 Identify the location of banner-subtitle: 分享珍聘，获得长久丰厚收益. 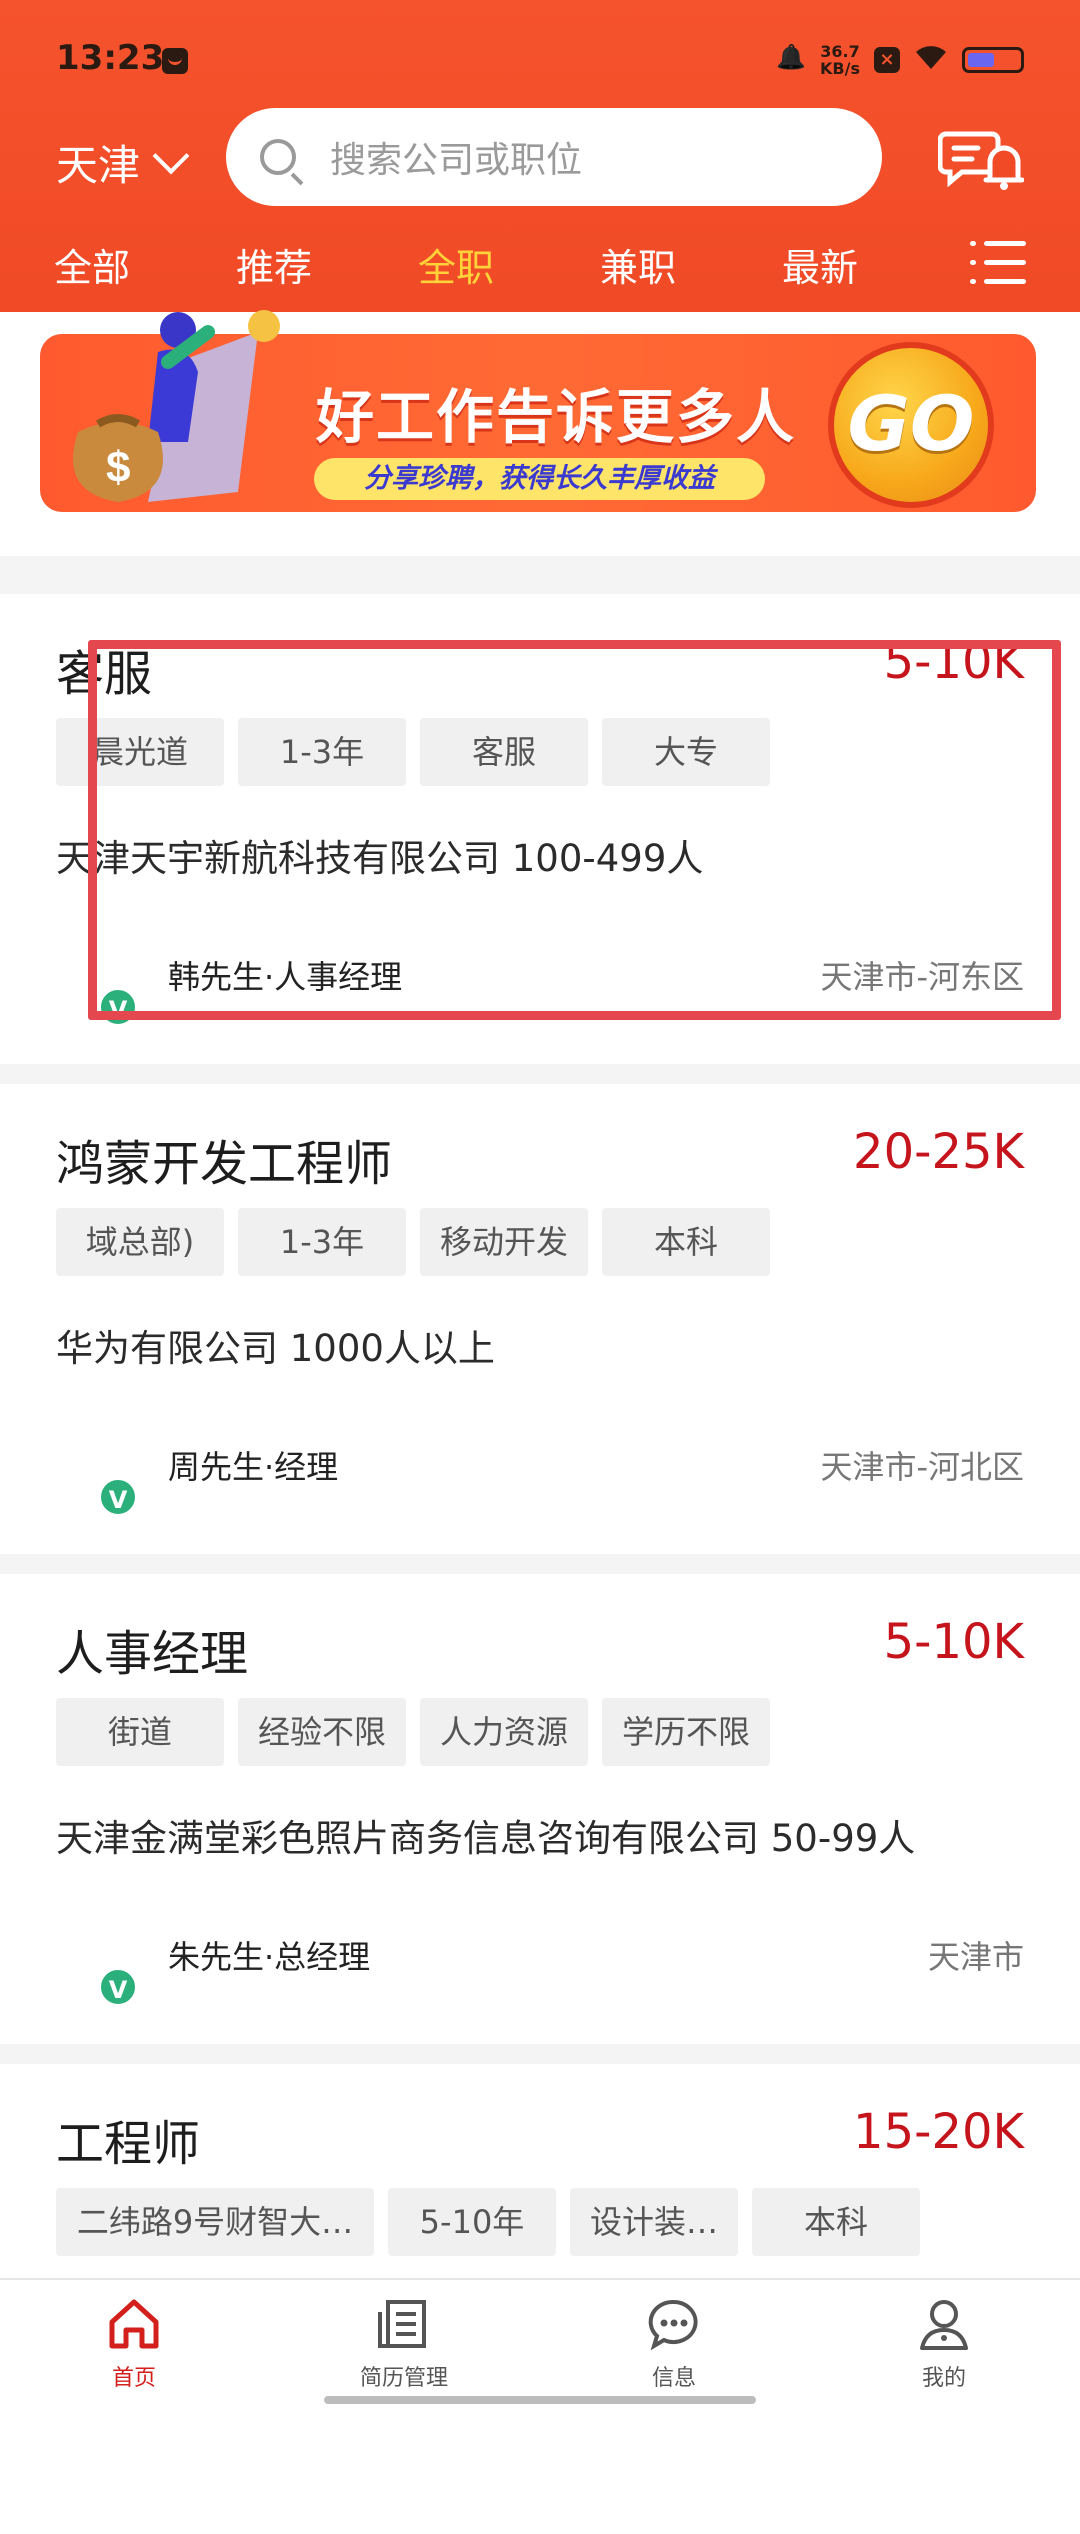
(539, 479).